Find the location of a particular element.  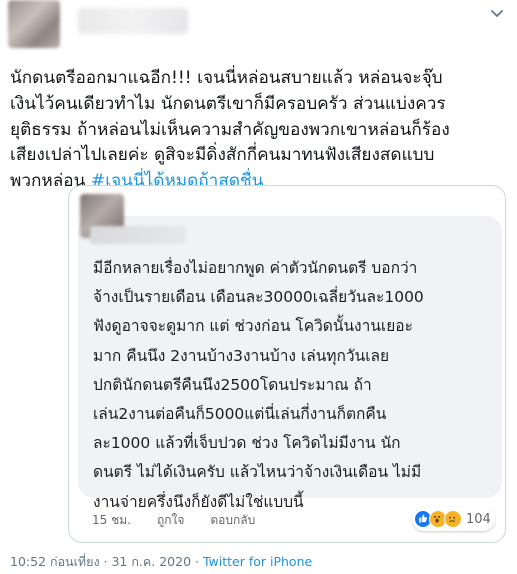

reply-action: ตอบกลับ is located at coordinates (233, 520).